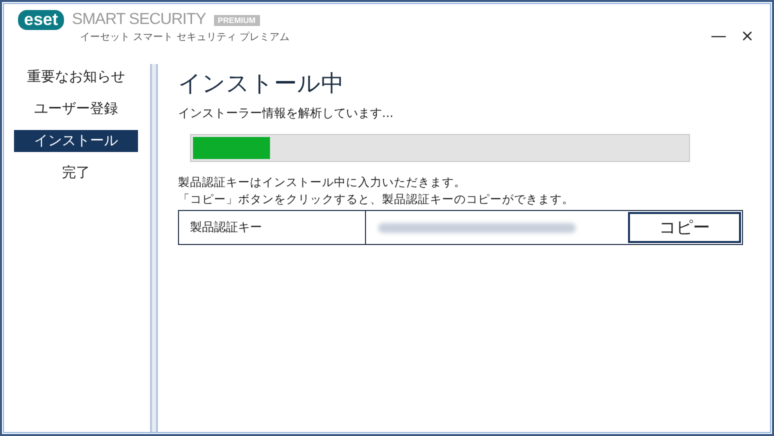  Describe the element at coordinates (226, 227) in the screenshot. I see `key-label: 製品認証キー` at that location.